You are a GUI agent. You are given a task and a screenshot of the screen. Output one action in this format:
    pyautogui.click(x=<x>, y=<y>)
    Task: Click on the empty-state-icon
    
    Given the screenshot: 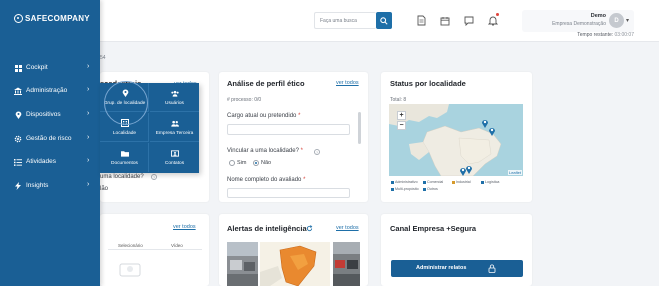 What is the action you would take?
    pyautogui.click(x=130, y=270)
    